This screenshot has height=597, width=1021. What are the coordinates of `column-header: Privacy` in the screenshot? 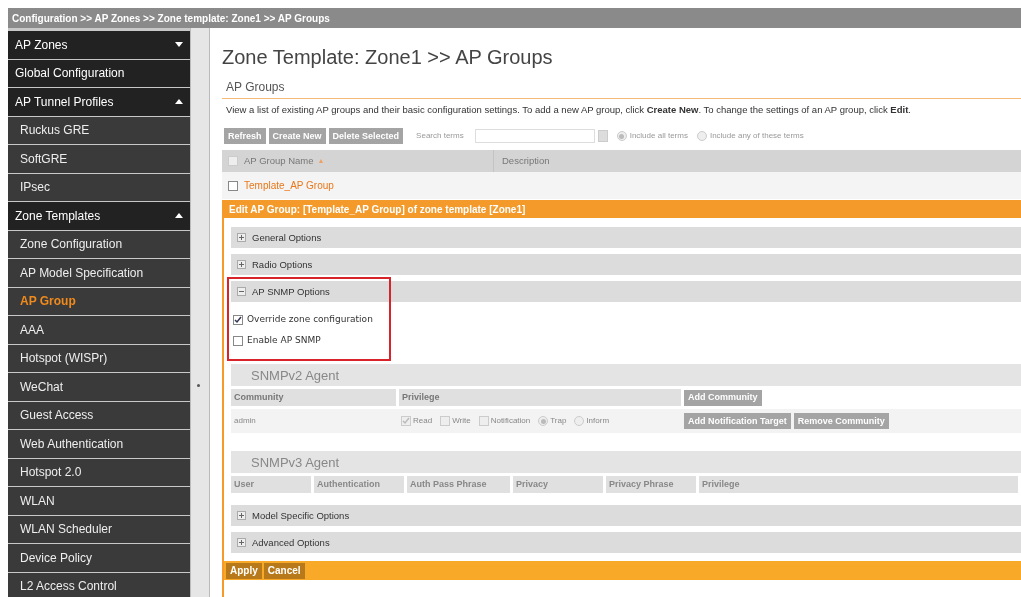 It's located at (558, 485).